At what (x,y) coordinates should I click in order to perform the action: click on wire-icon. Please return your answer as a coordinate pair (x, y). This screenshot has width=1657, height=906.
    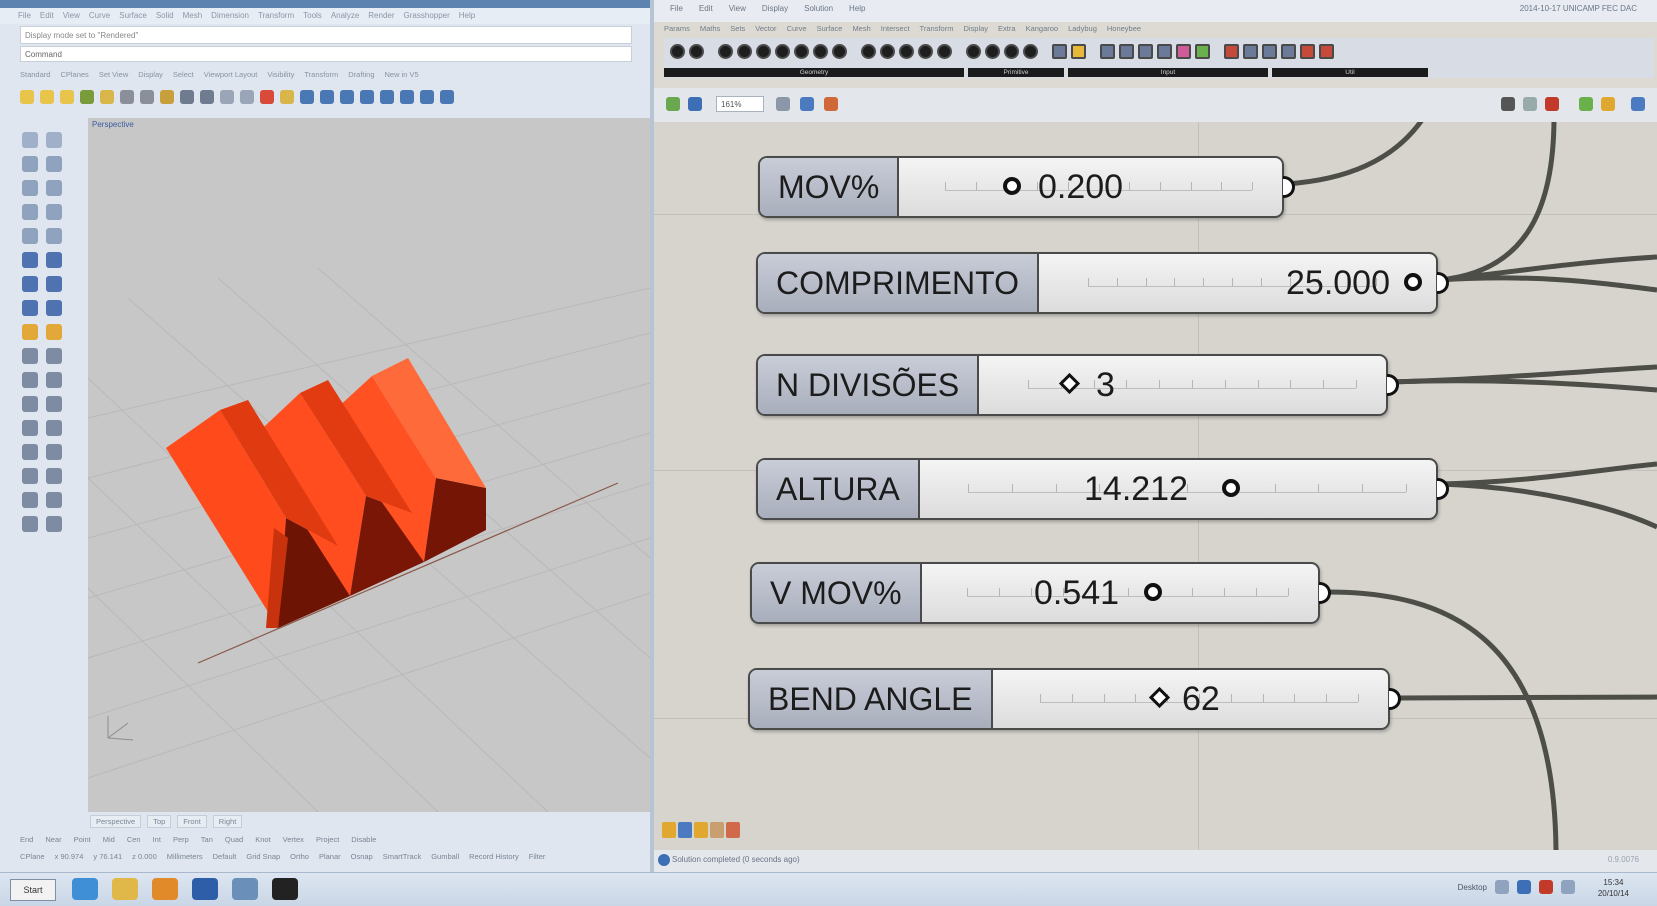
    Looking at the image, I should click on (1530, 104).